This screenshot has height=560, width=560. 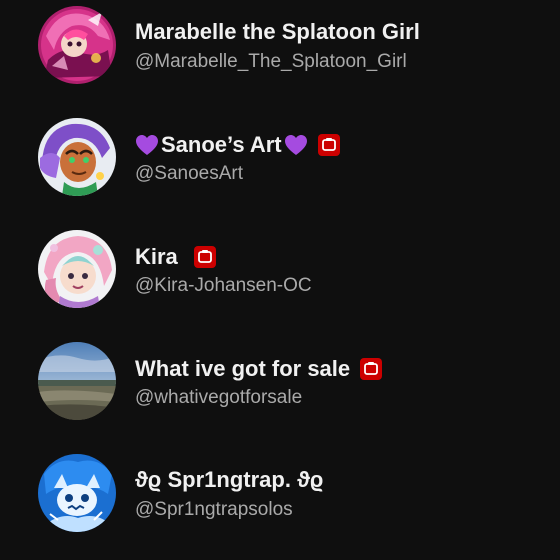 What do you see at coordinates (219, 397) in the screenshot?
I see `channel-handle: @whativegotforsale` at bounding box center [219, 397].